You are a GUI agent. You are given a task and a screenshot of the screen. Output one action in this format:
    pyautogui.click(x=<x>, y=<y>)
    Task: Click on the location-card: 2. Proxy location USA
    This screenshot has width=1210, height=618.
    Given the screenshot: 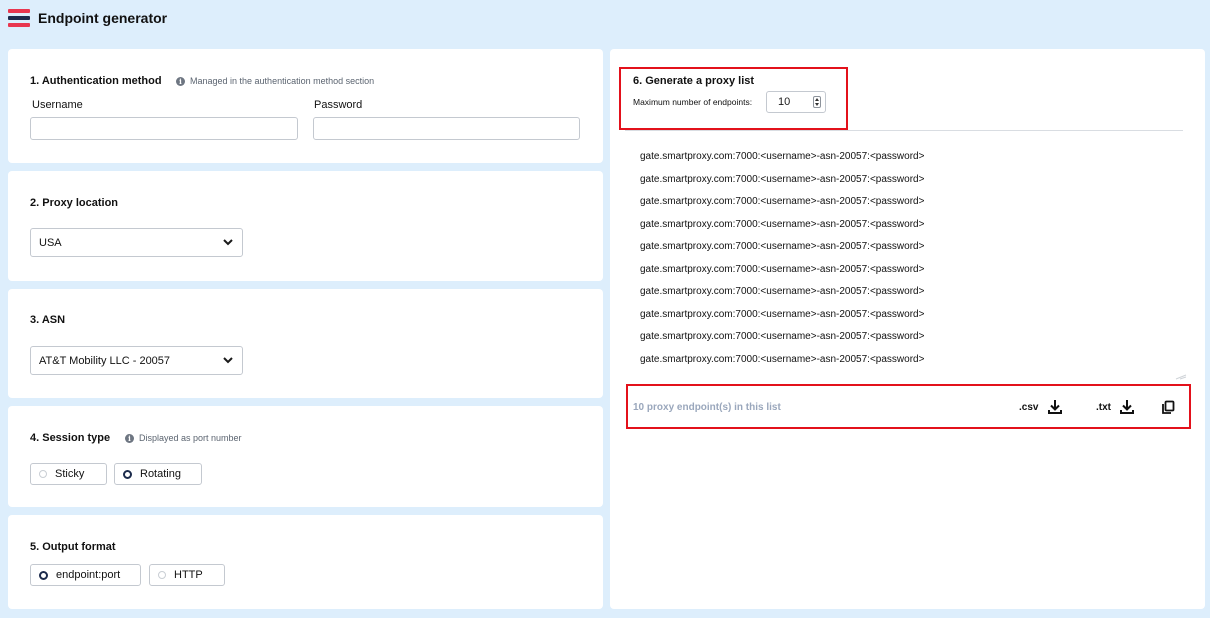 What is the action you would take?
    pyautogui.click(x=305, y=226)
    